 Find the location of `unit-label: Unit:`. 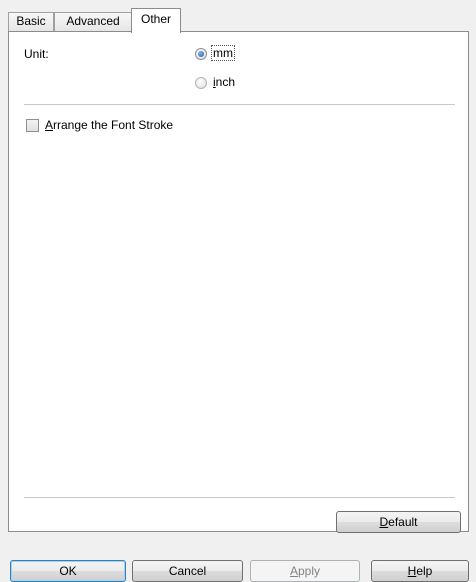

unit-label: Unit: is located at coordinates (36, 54).